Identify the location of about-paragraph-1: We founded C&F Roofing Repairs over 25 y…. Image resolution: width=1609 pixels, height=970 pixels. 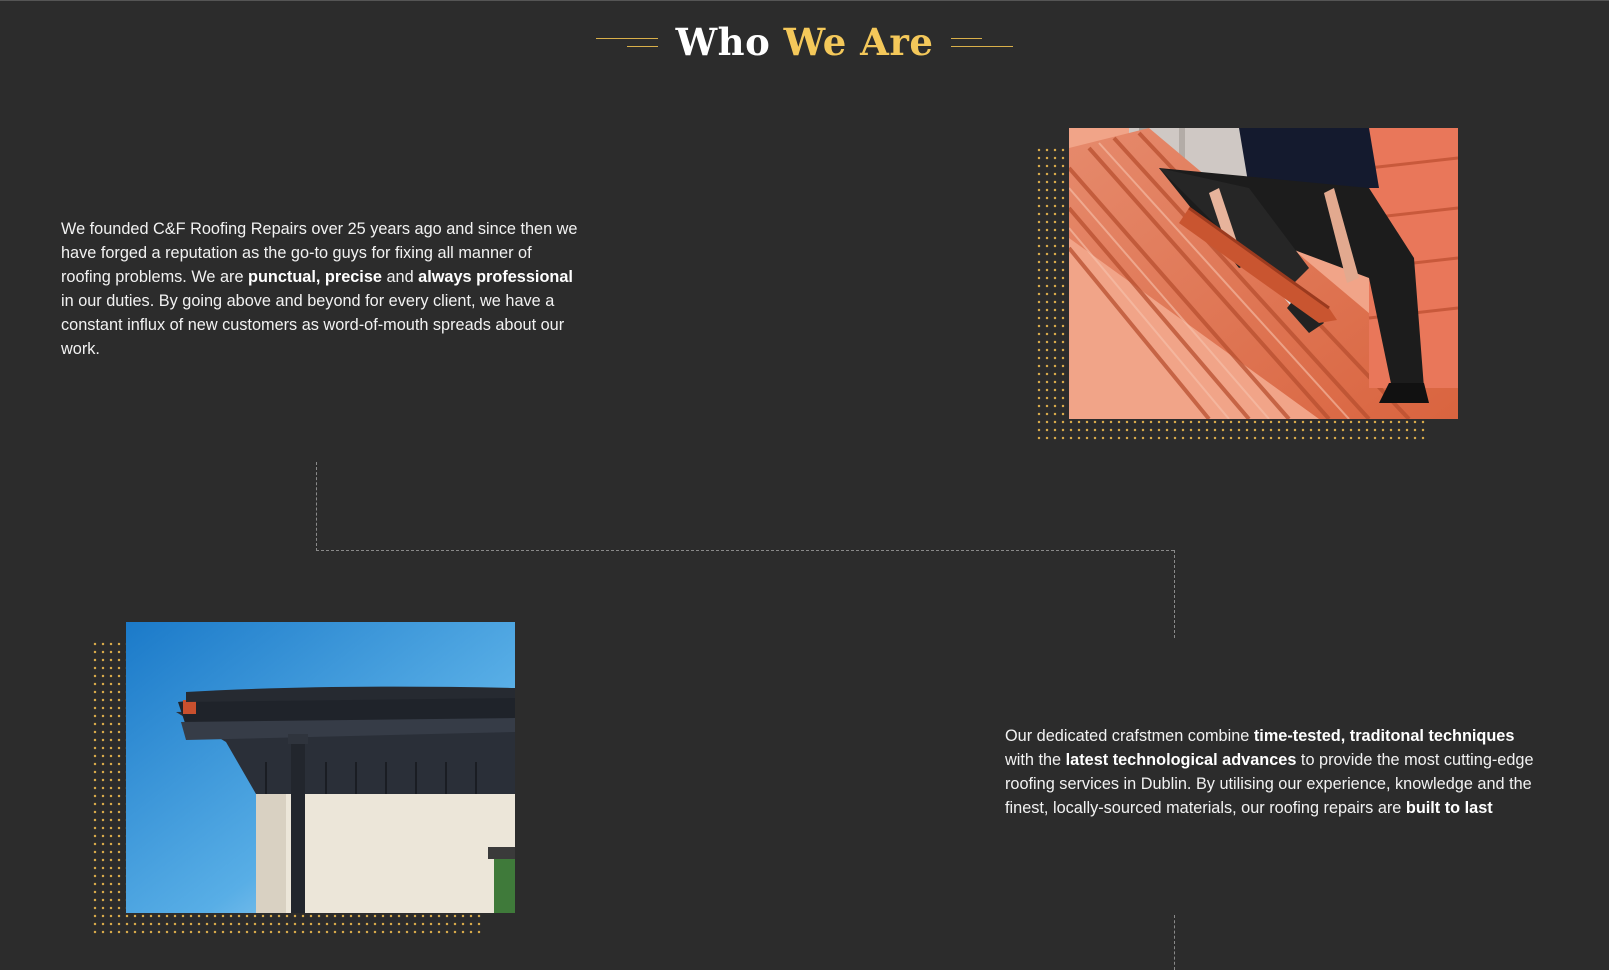
(321, 289).